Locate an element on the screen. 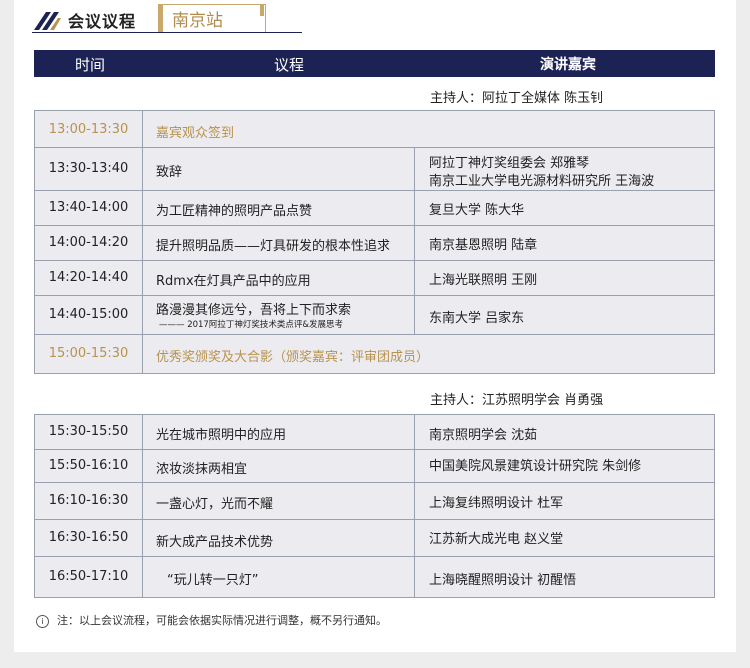  table-row: 15:30-15:50 光在城市照明中的应用 南京照明学会 沈茹 is located at coordinates (374, 432).